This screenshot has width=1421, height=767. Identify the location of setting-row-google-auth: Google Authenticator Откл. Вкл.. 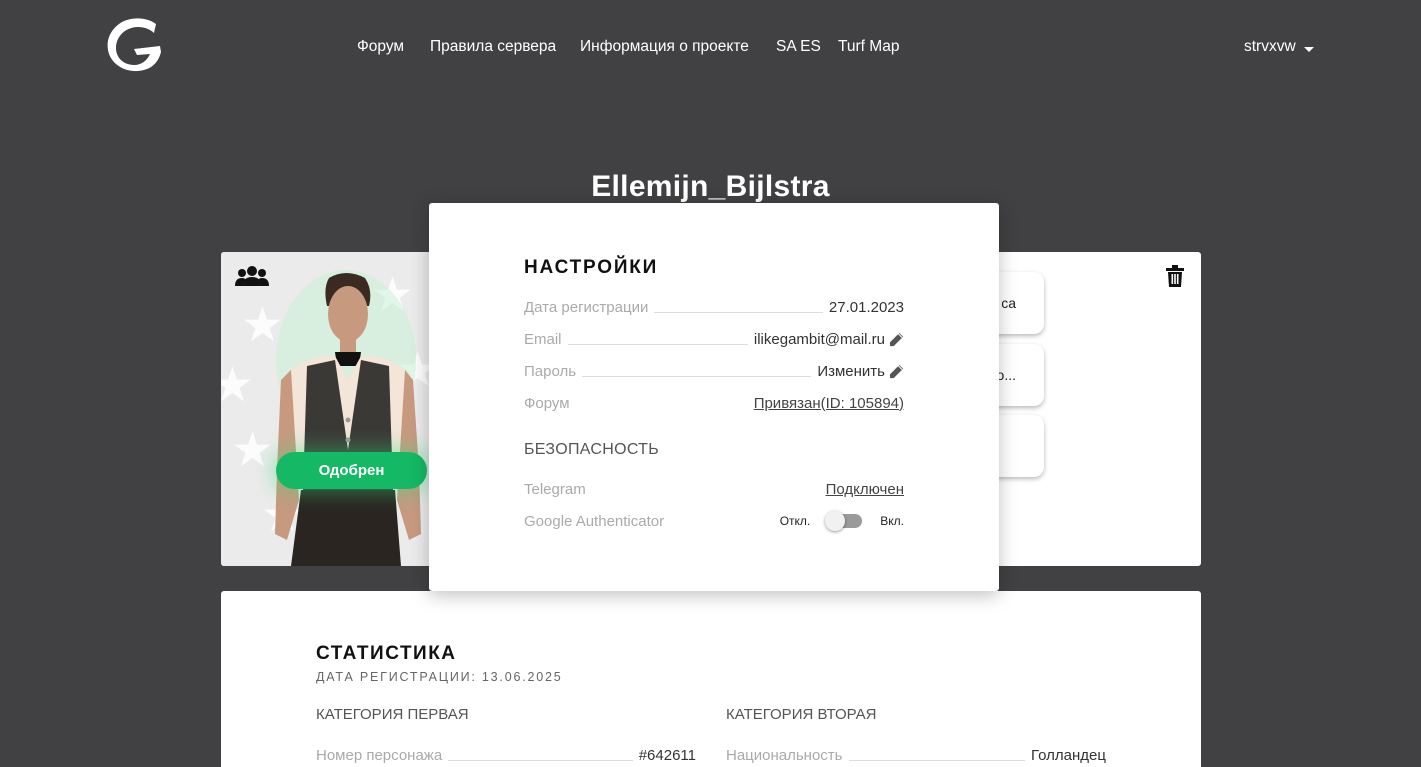
(714, 521).